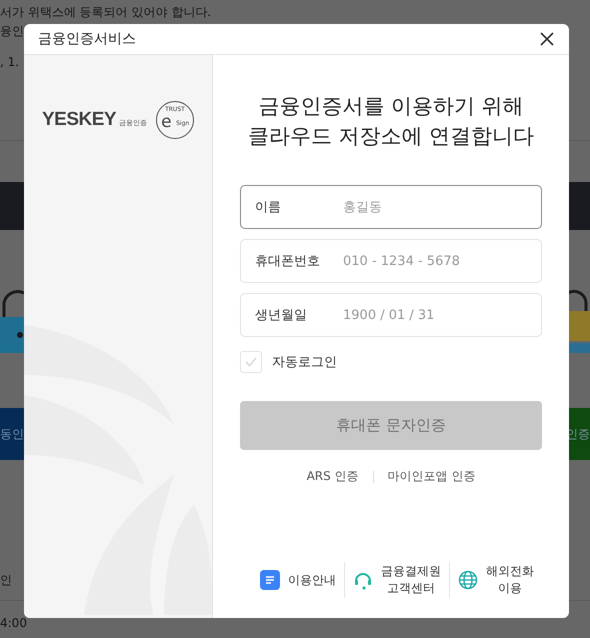 The width and height of the screenshot is (590, 638). I want to click on checkmark-icon, so click(251, 362).